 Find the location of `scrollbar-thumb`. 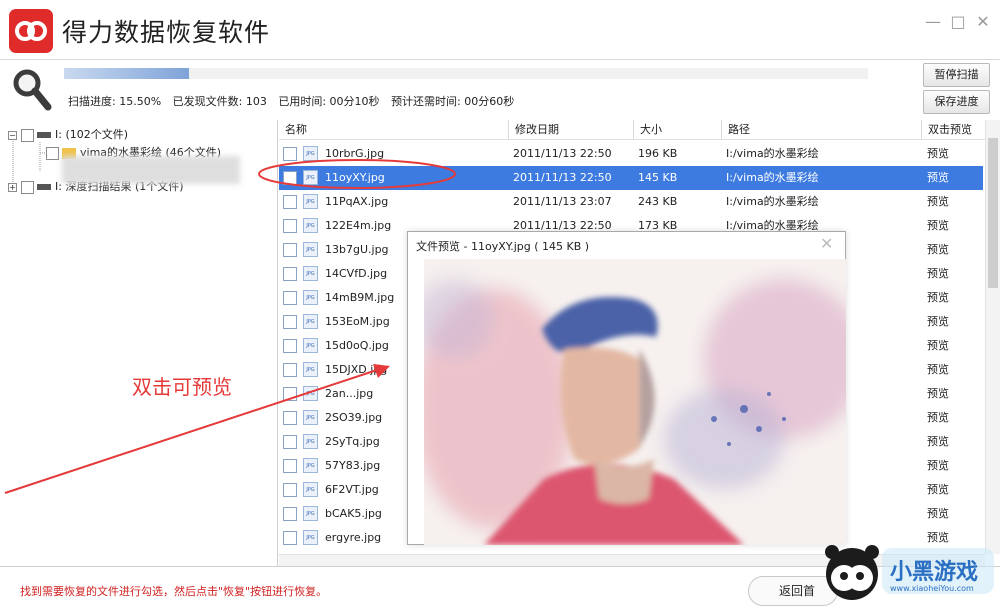

scrollbar-thumb is located at coordinates (993, 213).